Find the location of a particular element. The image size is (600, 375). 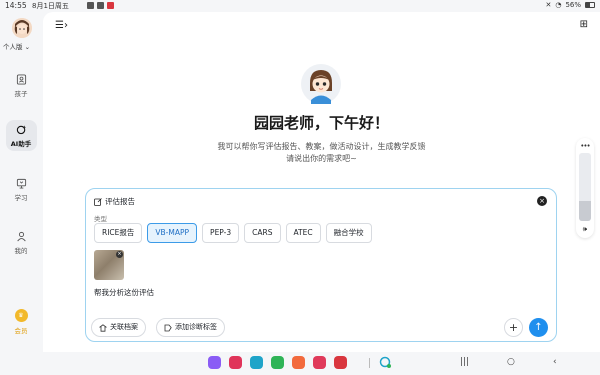

wifi-icon: ◔ is located at coordinates (558, 5).